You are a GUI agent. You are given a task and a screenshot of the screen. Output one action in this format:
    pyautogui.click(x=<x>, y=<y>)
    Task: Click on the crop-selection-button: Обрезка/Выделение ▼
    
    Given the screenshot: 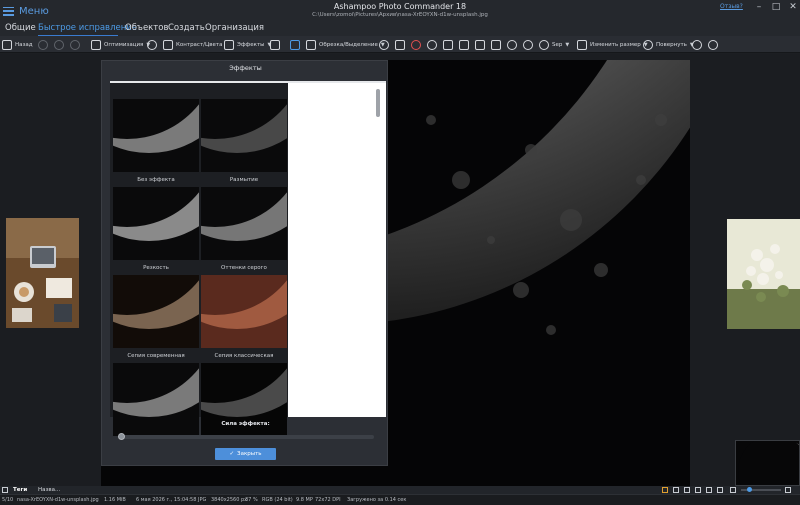 What is the action you would take?
    pyautogui.click(x=345, y=44)
    